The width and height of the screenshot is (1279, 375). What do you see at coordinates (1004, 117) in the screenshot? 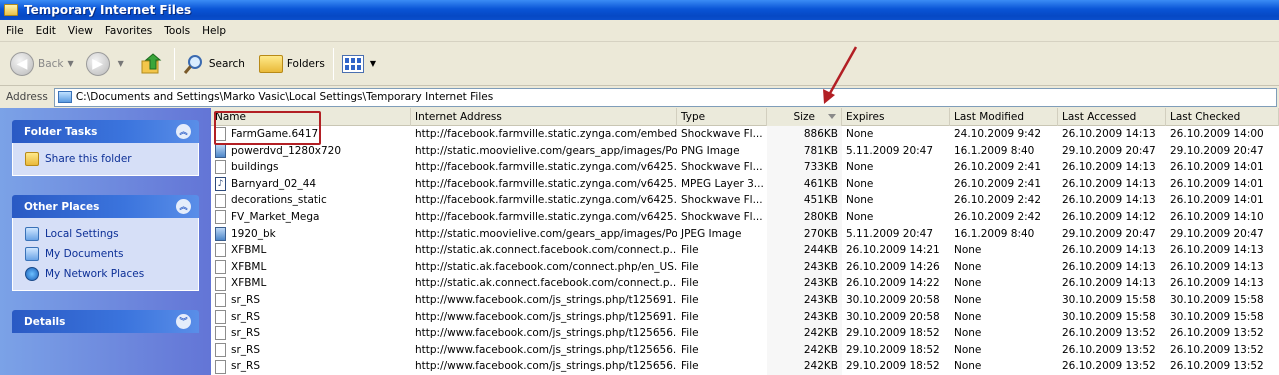
I see `column-header-last-modified: Last Modified` at bounding box center [1004, 117].